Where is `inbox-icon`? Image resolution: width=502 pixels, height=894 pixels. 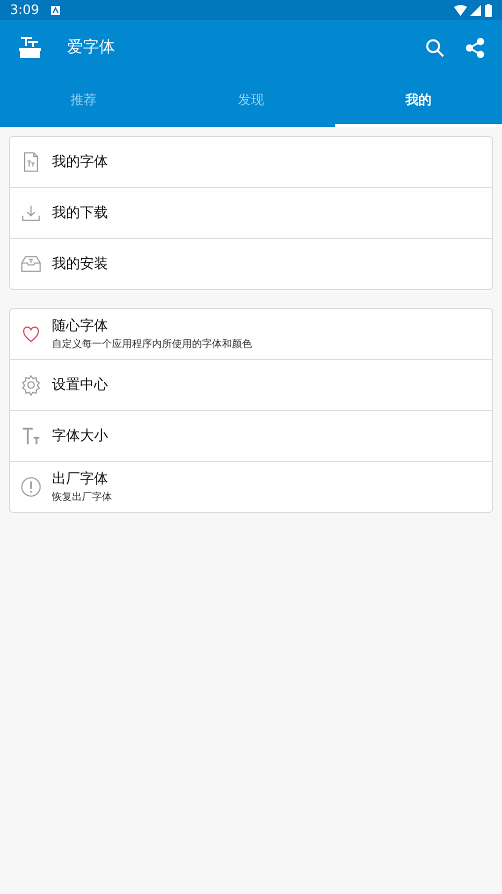 inbox-icon is located at coordinates (31, 264).